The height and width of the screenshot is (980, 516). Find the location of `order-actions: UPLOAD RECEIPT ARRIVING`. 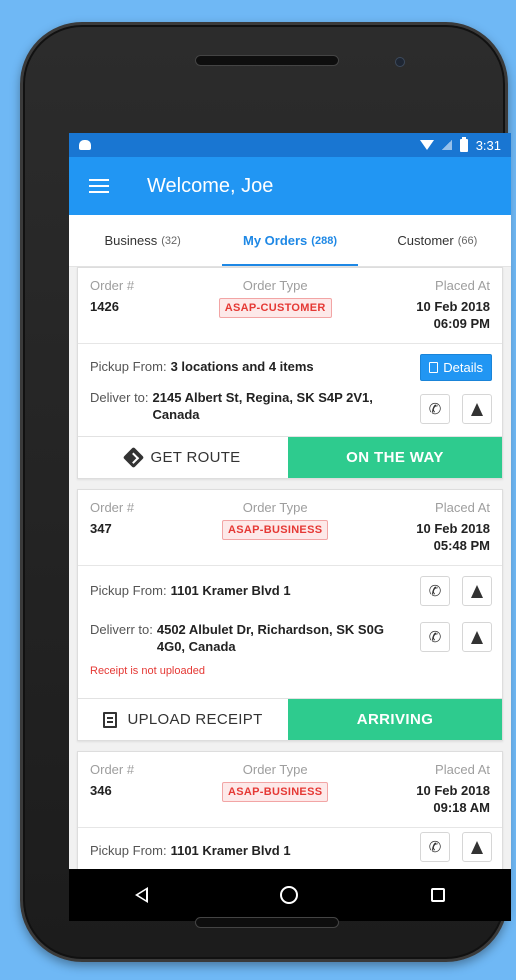

order-actions: UPLOAD RECEIPT ARRIVING is located at coordinates (290, 719).